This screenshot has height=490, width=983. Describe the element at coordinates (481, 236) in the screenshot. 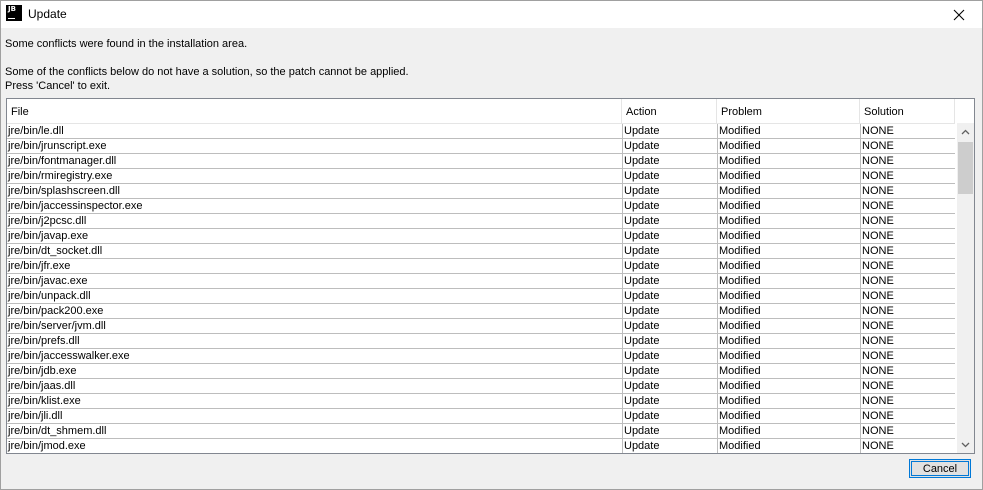

I see `table-row: jre/bin/javap.exe Update Modified NONE` at that location.